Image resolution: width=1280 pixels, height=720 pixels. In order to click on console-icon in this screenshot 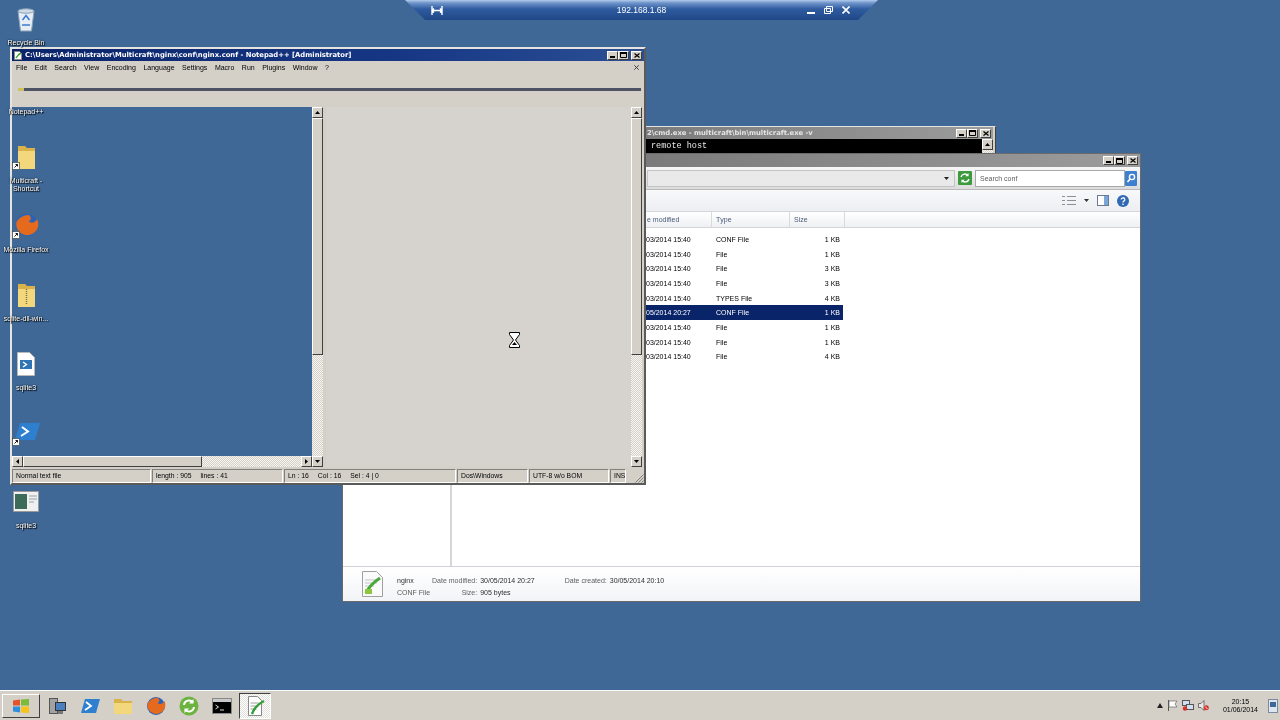, I will do `click(222, 705)`.